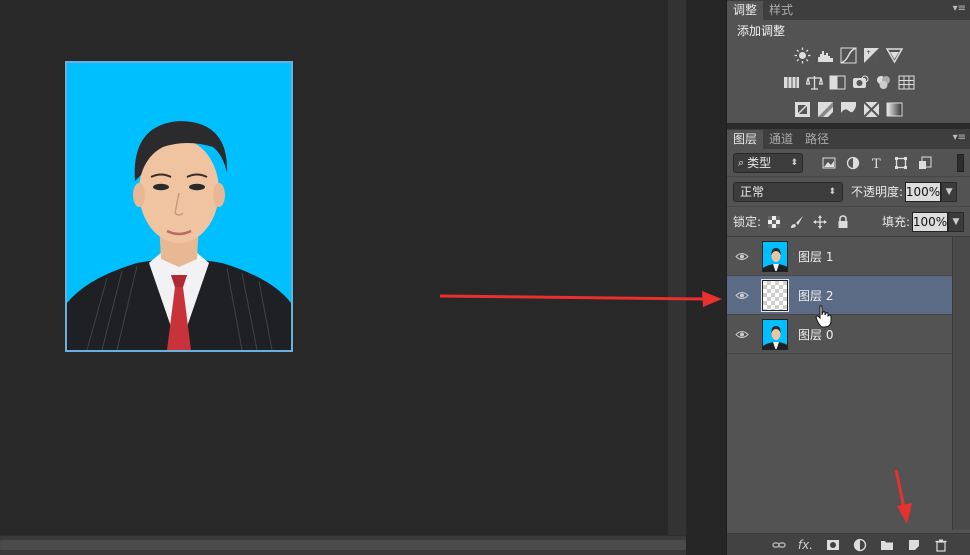  I want to click on tab-styles: 样式, so click(781, 10).